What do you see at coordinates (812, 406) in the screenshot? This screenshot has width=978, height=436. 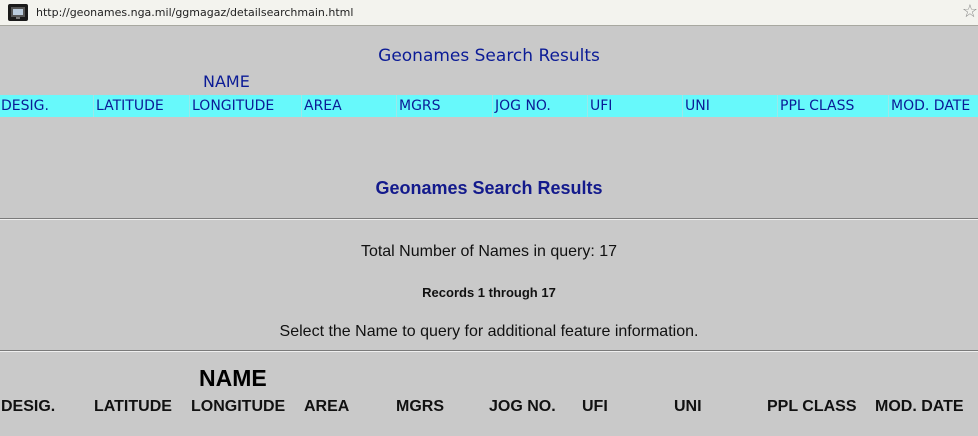 I see `col-ppl-class: PPL CLASS` at bounding box center [812, 406].